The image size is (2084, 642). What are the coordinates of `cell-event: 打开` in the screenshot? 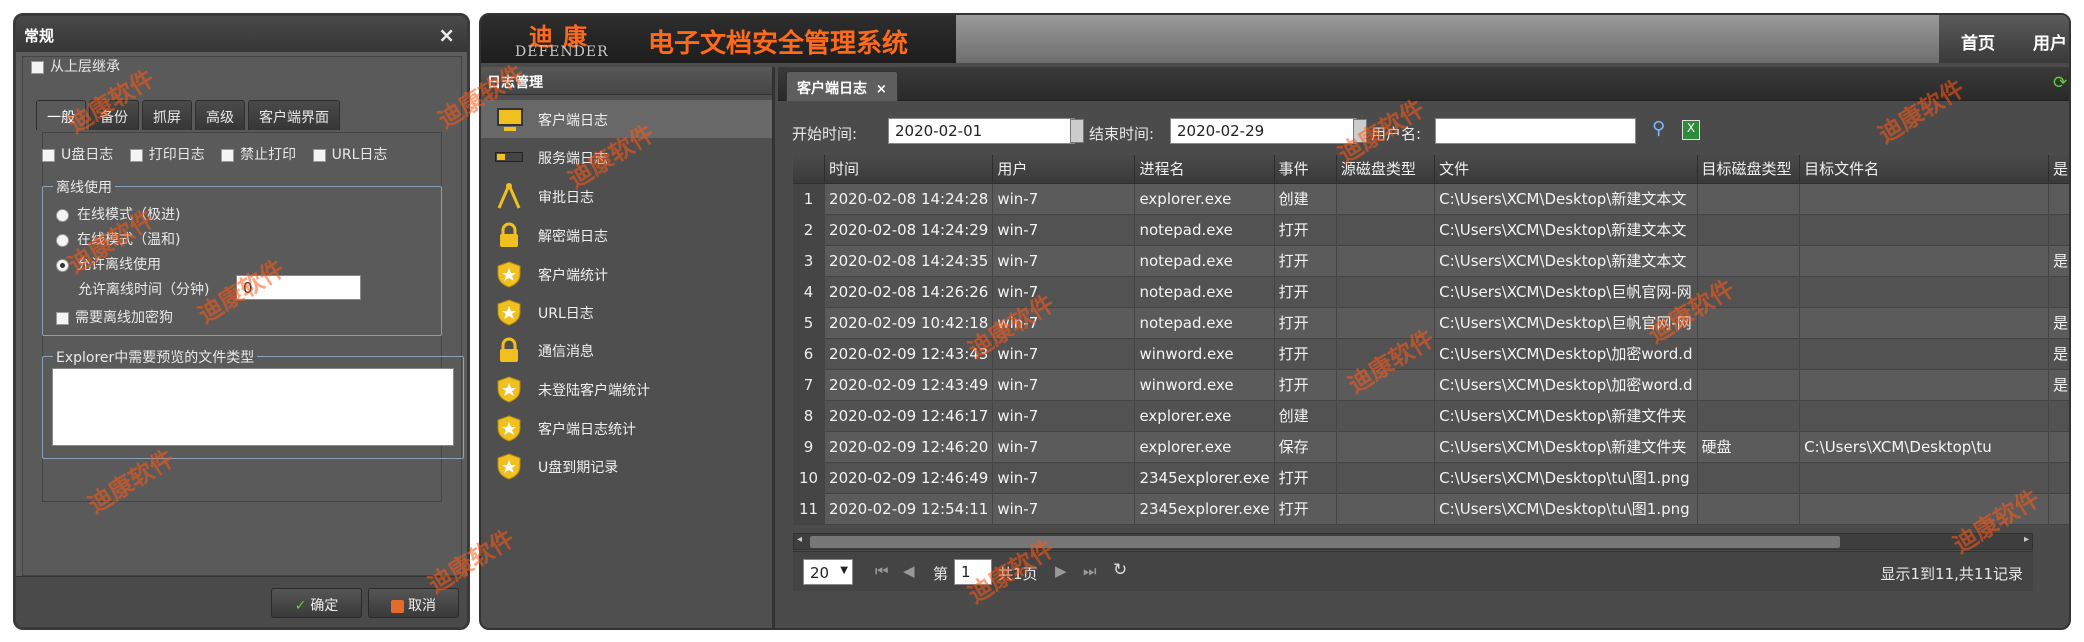 It's located at (1305, 385).